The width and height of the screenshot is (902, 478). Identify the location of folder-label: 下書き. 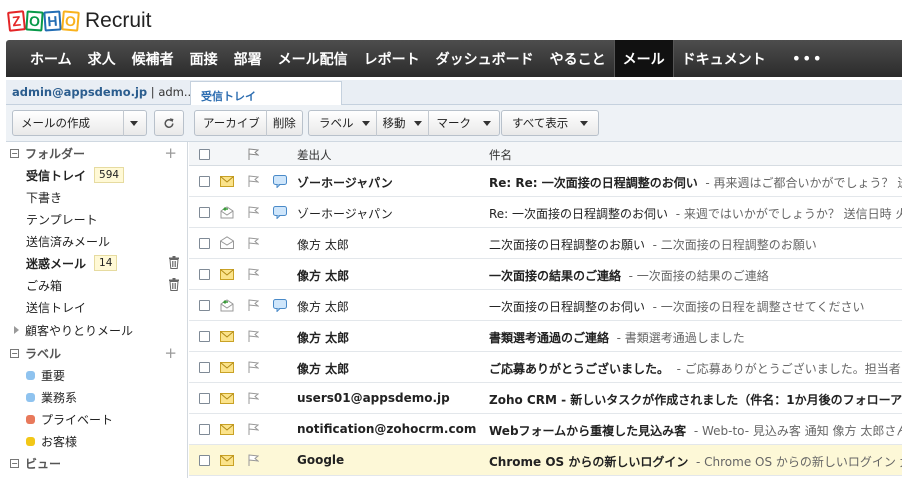
(44, 197).